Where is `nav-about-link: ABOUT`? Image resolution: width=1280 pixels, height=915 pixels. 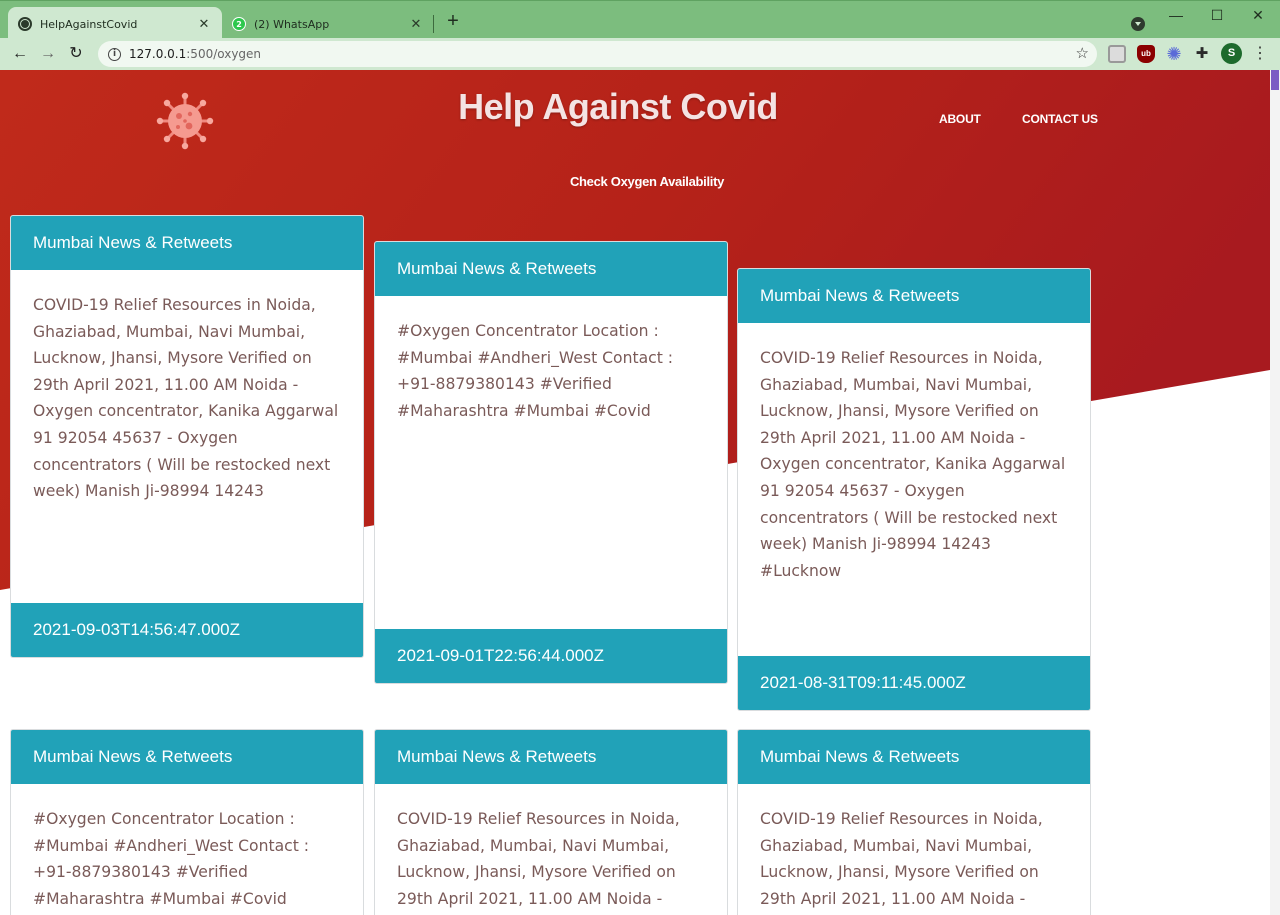 nav-about-link: ABOUT is located at coordinates (960, 119).